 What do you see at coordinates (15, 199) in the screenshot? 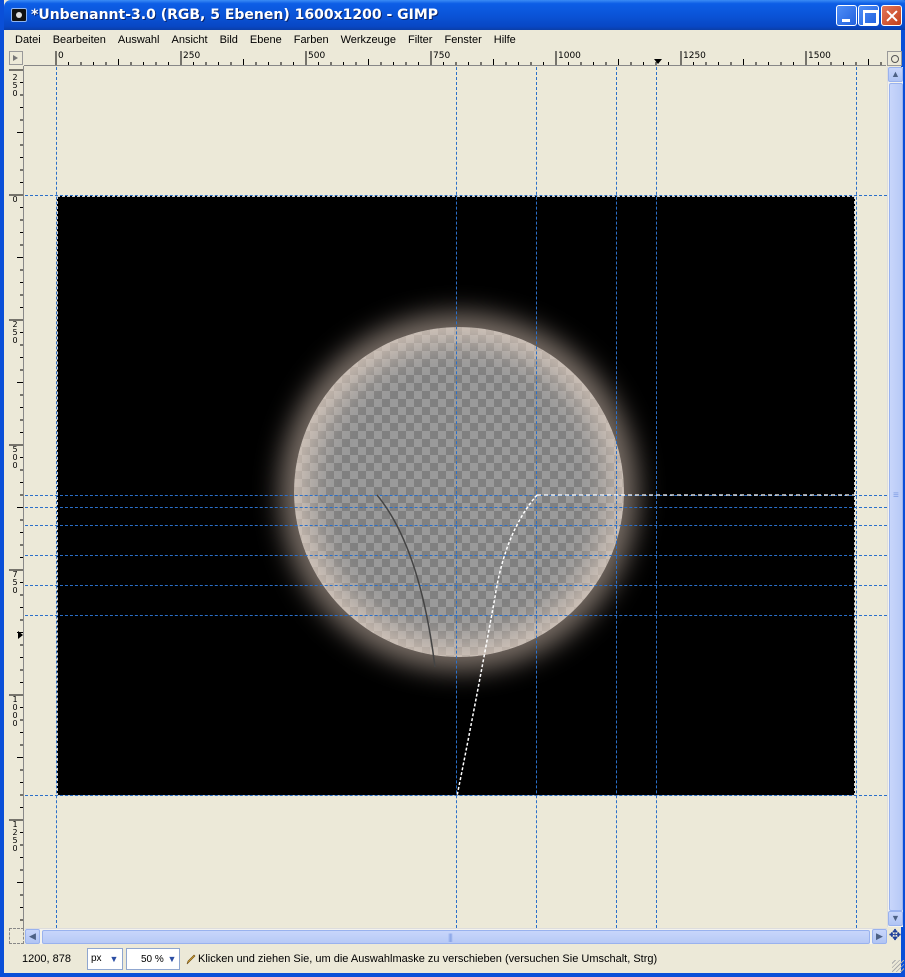
I see `vruler-label: 0` at bounding box center [15, 199].